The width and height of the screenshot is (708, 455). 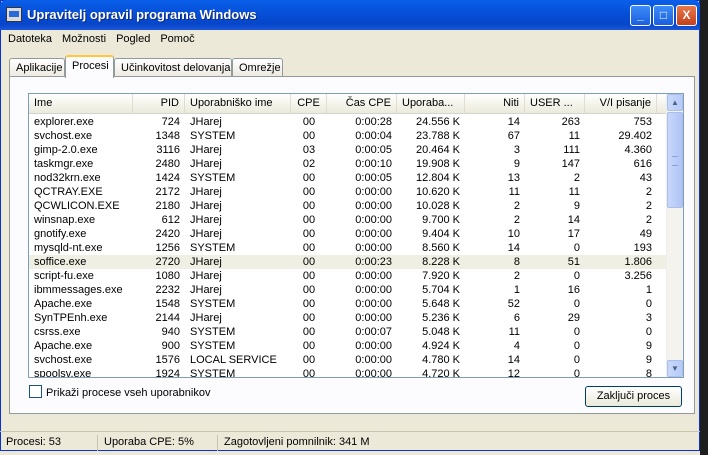 What do you see at coordinates (257, 67) in the screenshot?
I see `tab-omrezje: Omrežje` at bounding box center [257, 67].